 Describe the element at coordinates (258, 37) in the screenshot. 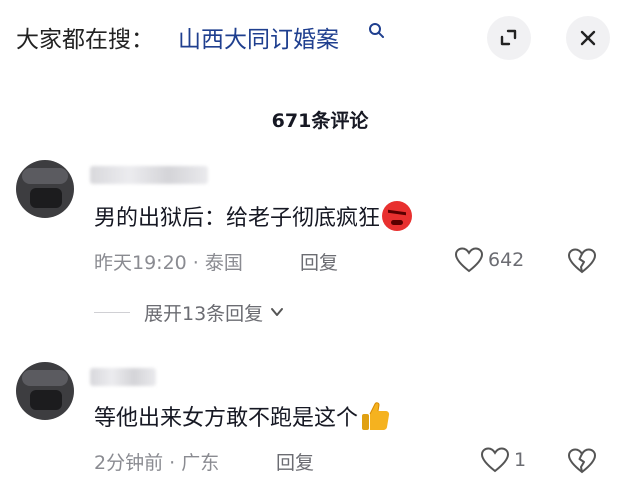

I see `search-term-link: 山西大同订婚案` at that location.